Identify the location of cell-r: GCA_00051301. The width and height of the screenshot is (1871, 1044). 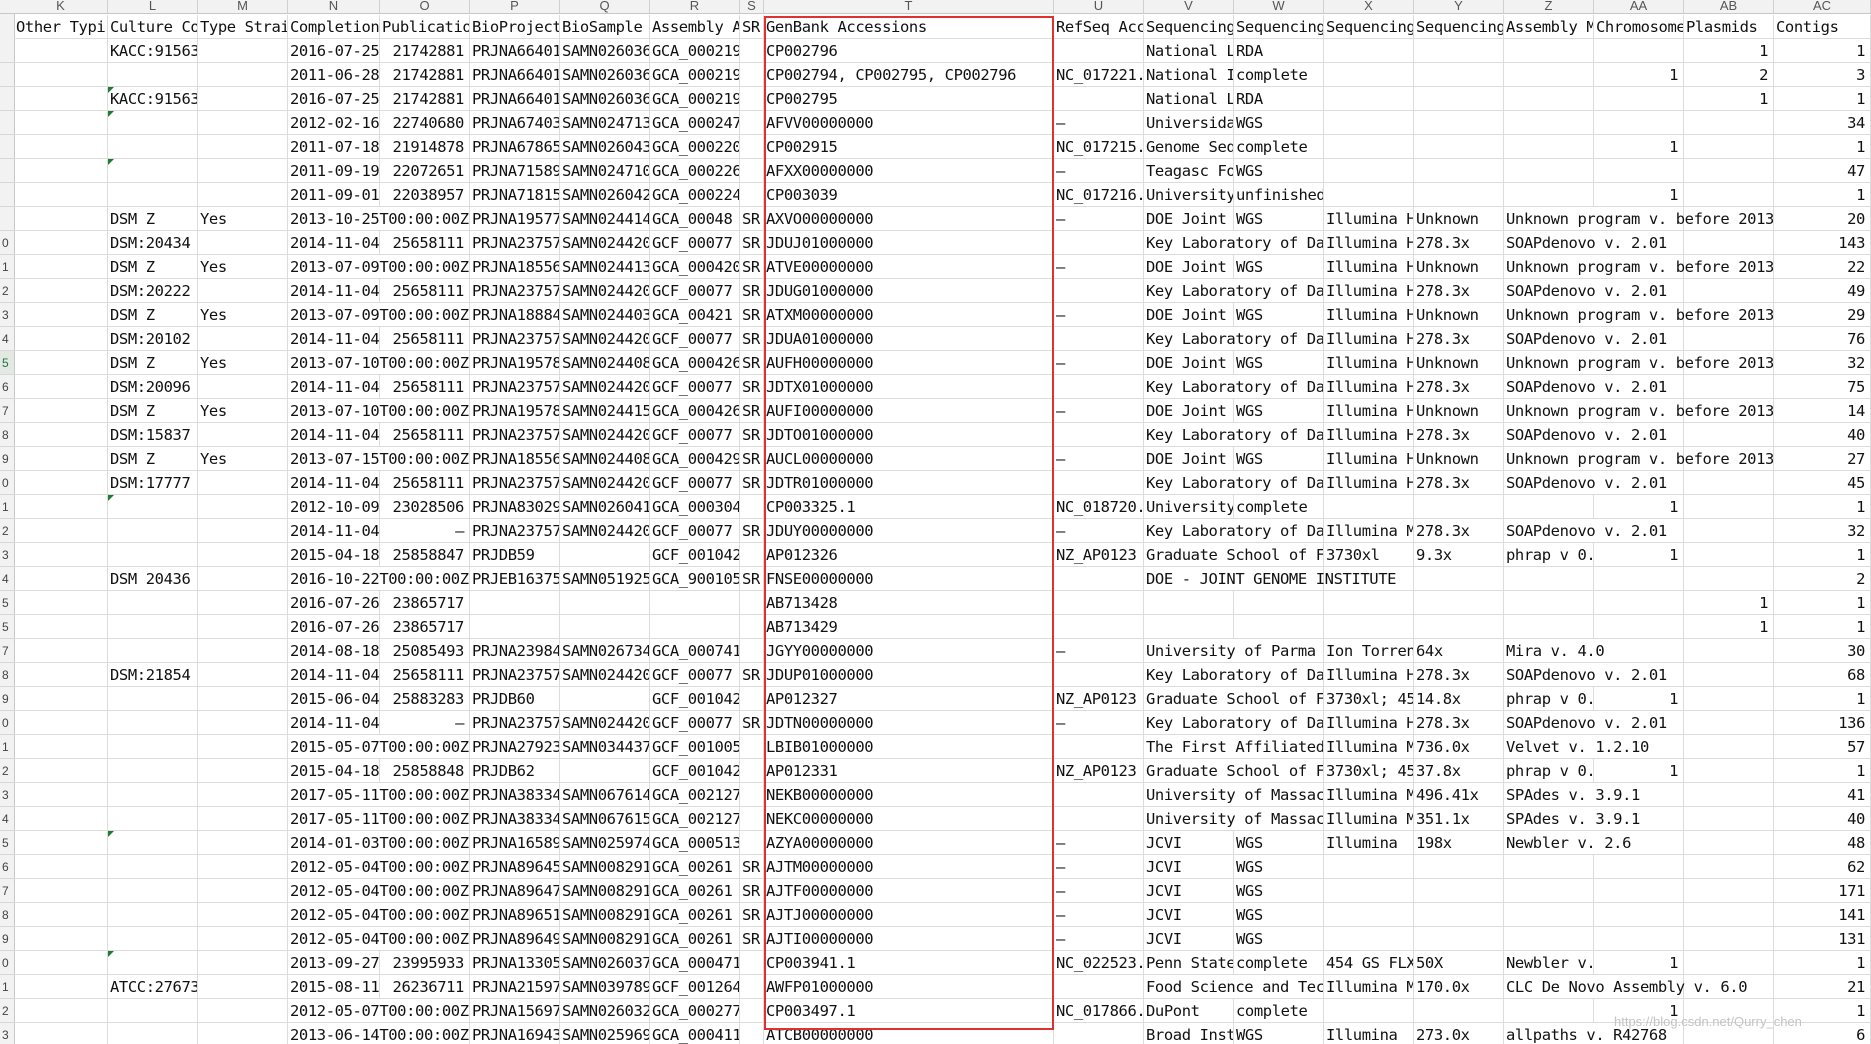
(695, 843).